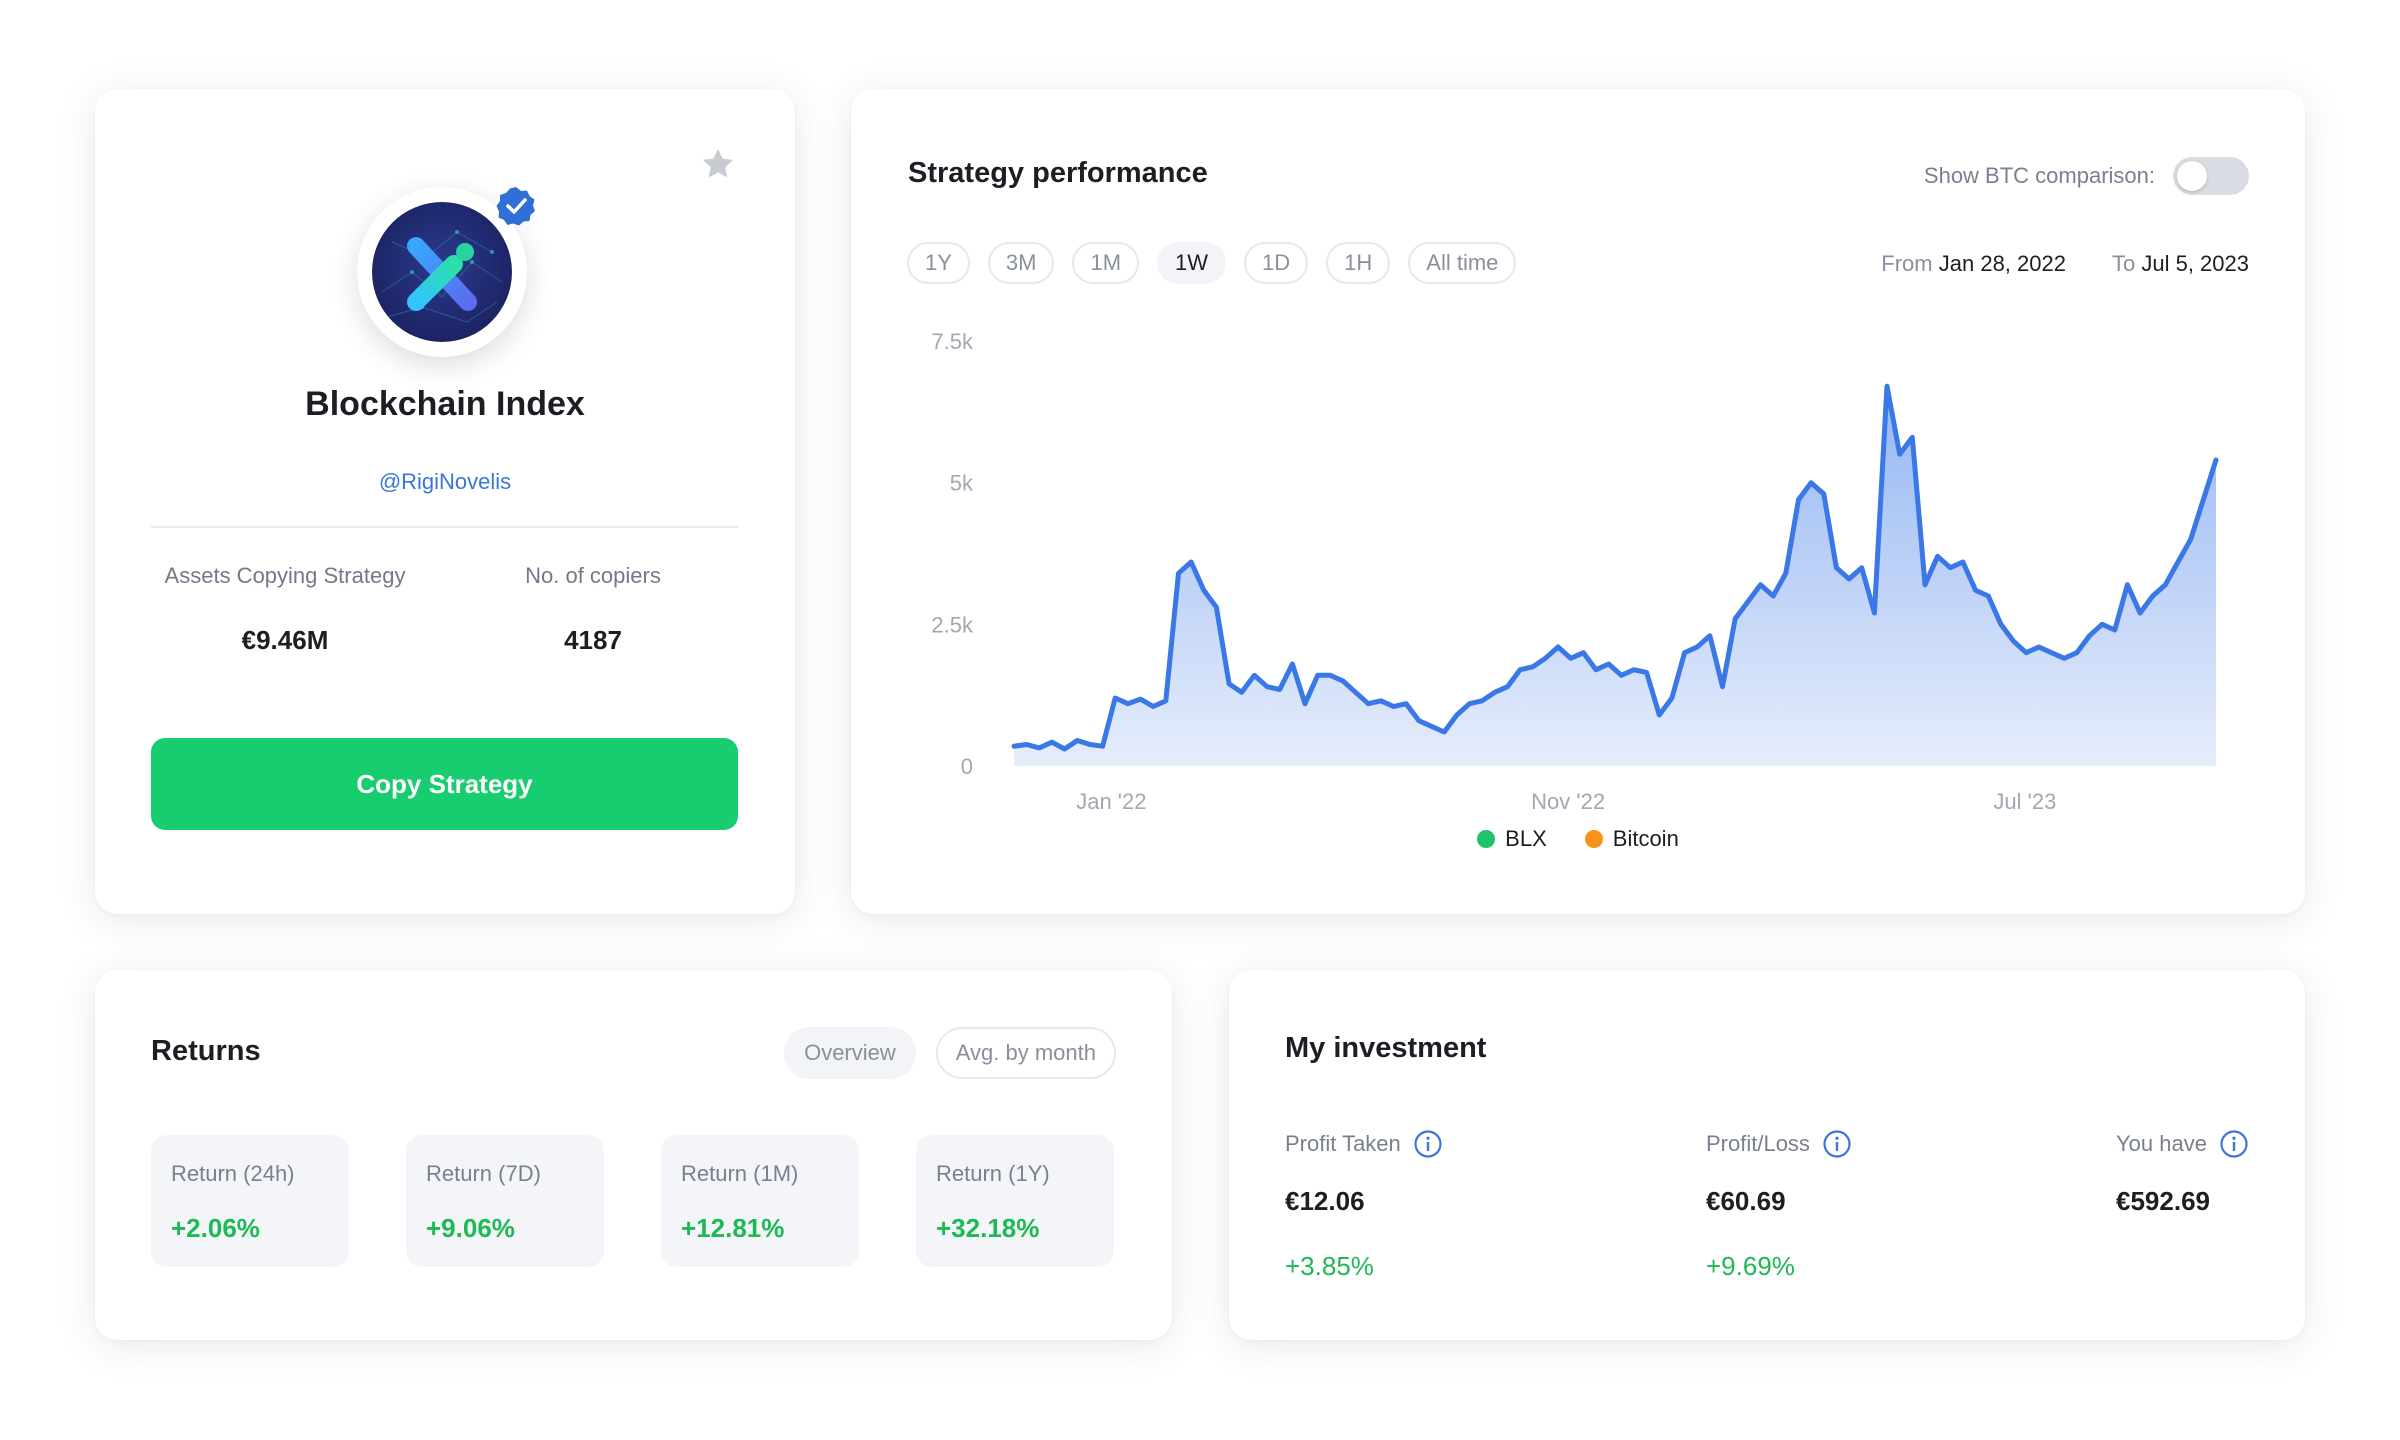  What do you see at coordinates (2163, 1201) in the screenshot?
I see `stat-value: €592.69` at bounding box center [2163, 1201].